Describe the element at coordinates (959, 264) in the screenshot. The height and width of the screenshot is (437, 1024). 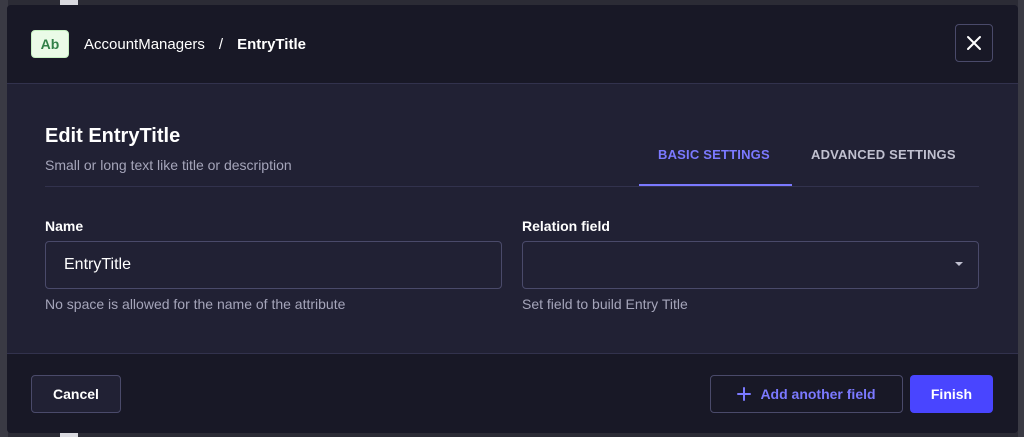
I see `caret-down-icon` at that location.